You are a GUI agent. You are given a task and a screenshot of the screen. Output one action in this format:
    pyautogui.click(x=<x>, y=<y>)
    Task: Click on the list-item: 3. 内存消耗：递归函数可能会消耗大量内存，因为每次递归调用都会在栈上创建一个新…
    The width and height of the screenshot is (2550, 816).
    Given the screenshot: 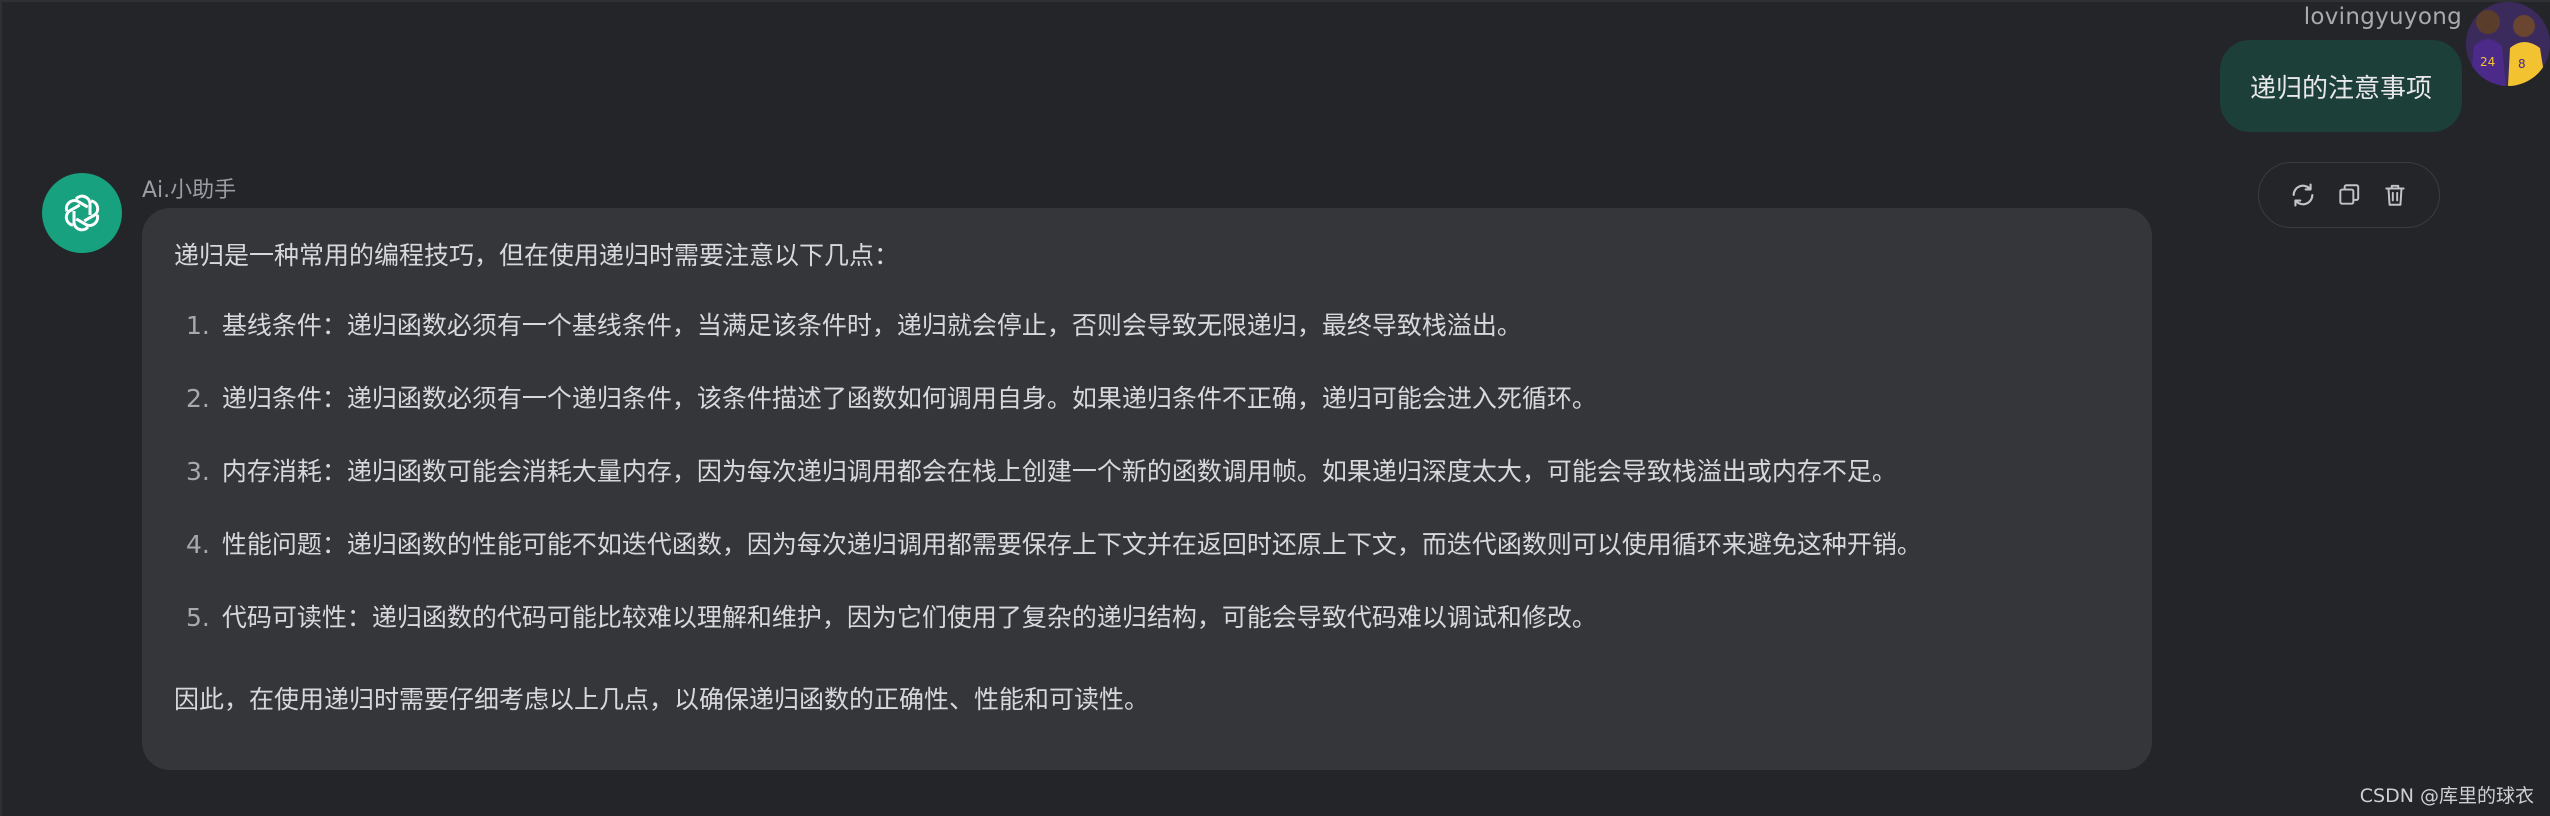 What is the action you would take?
    pyautogui.click(x=1151, y=472)
    